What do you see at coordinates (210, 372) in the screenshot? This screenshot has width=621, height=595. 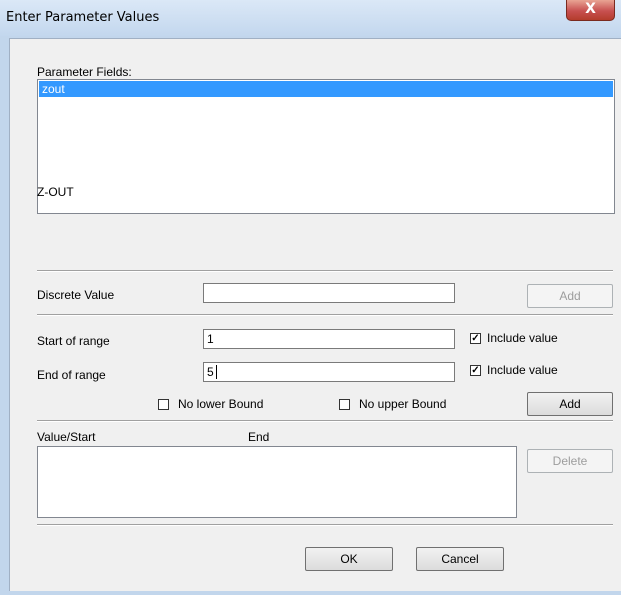 I see `end-of-range-value: 5` at bounding box center [210, 372].